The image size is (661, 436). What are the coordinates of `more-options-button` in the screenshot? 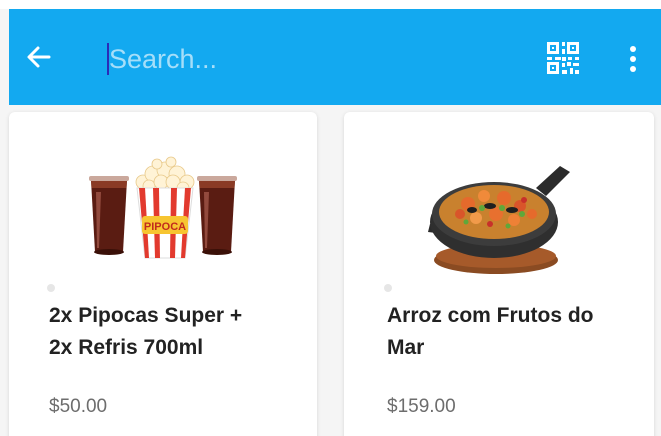 It's located at (633, 59).